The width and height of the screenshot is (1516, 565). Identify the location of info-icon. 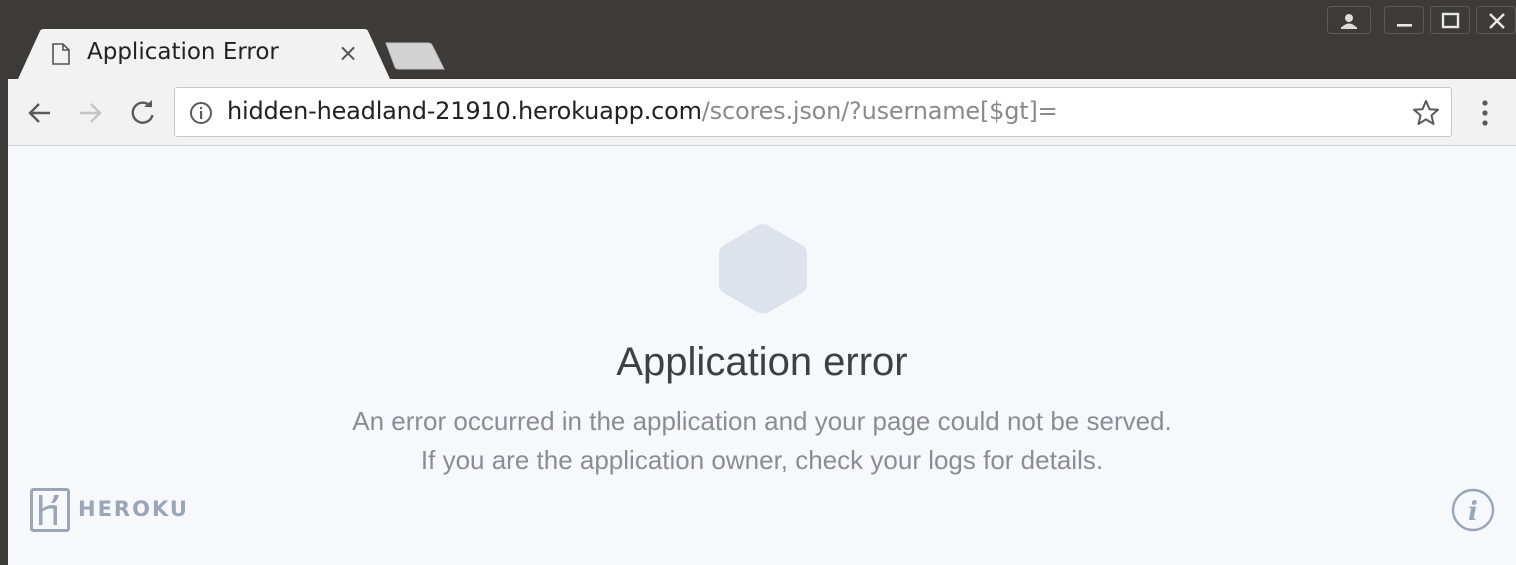
(201, 113).